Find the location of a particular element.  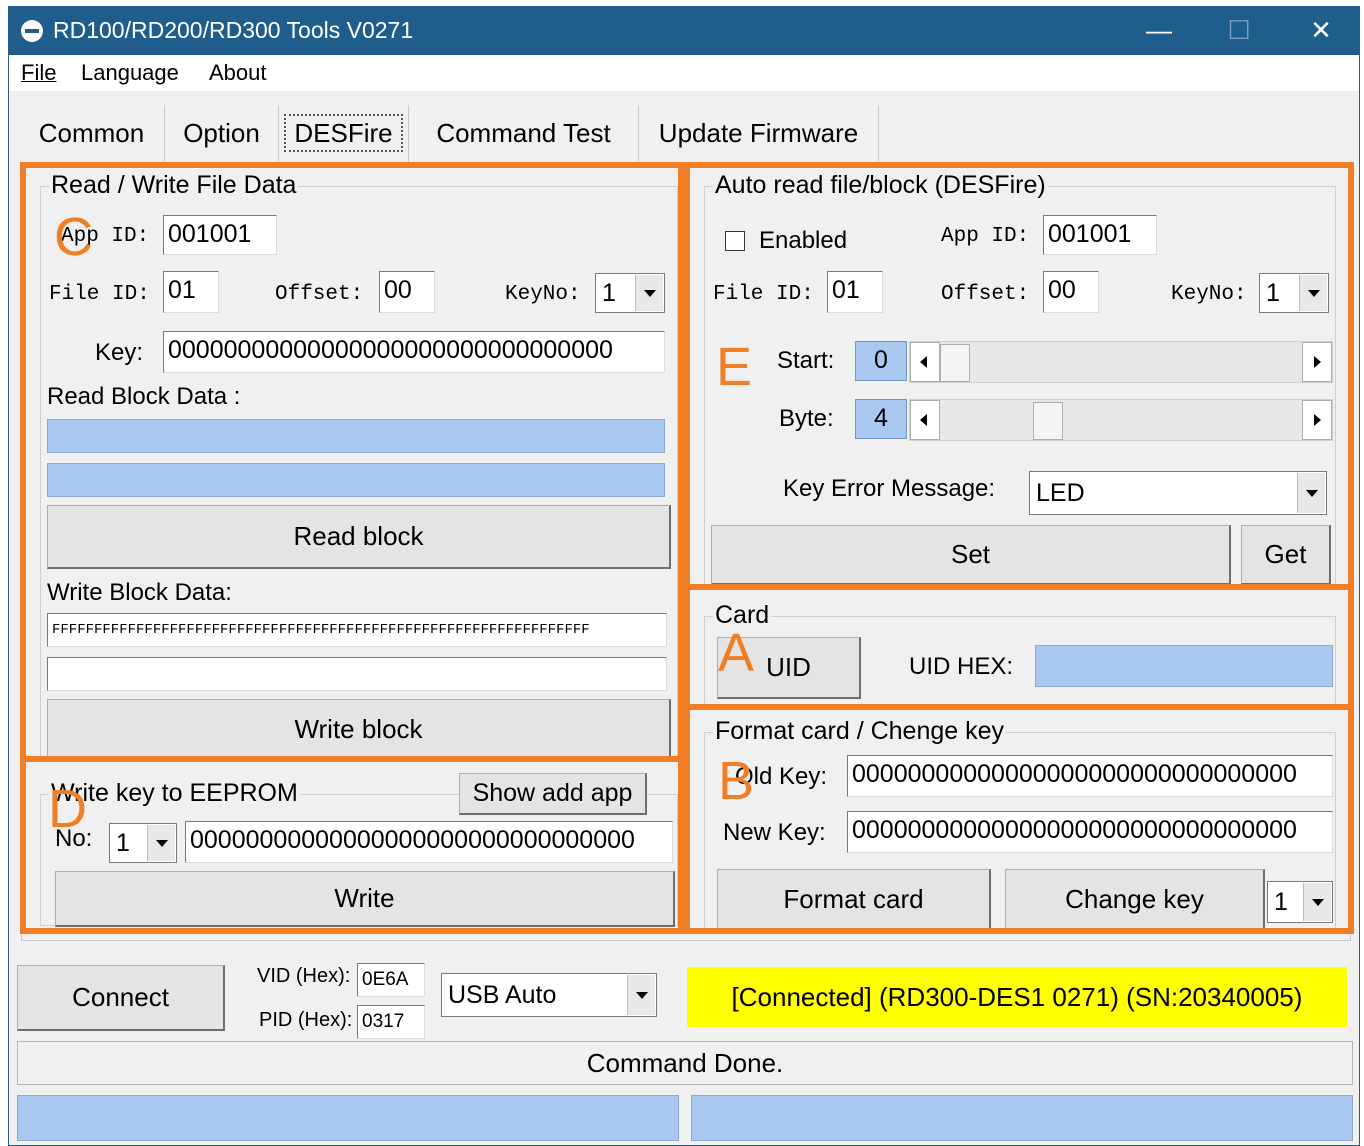

annotation-letter-c: C is located at coordinates (73, 237).